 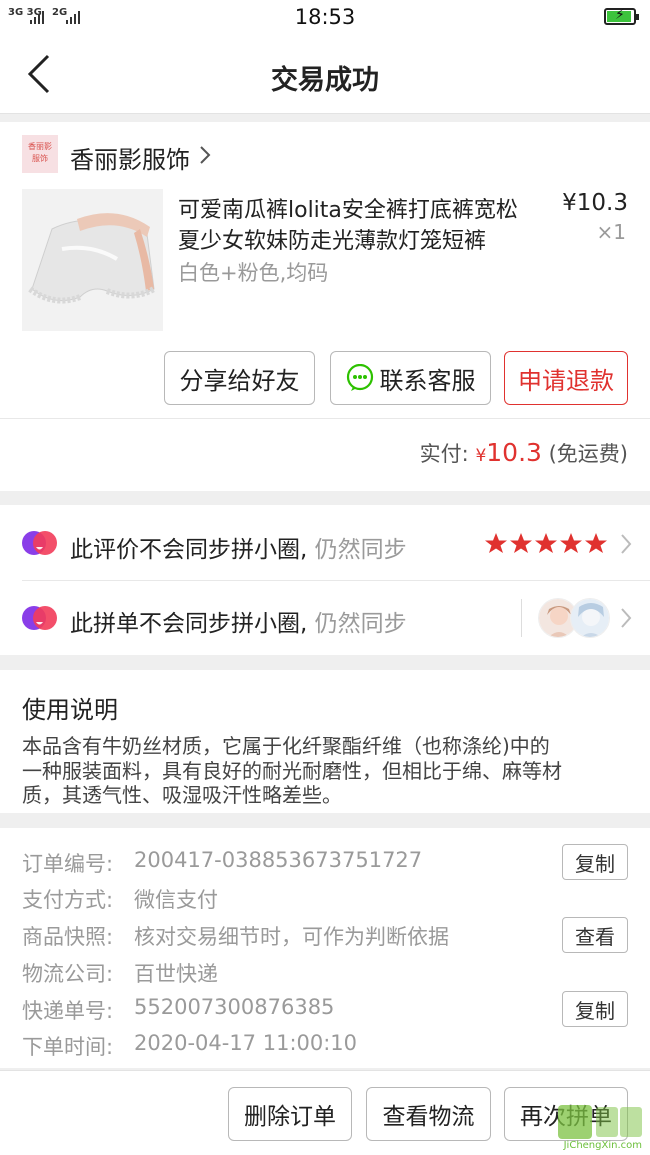 I want to click on battery-charging-icon: ⚡, so click(x=621, y=16).